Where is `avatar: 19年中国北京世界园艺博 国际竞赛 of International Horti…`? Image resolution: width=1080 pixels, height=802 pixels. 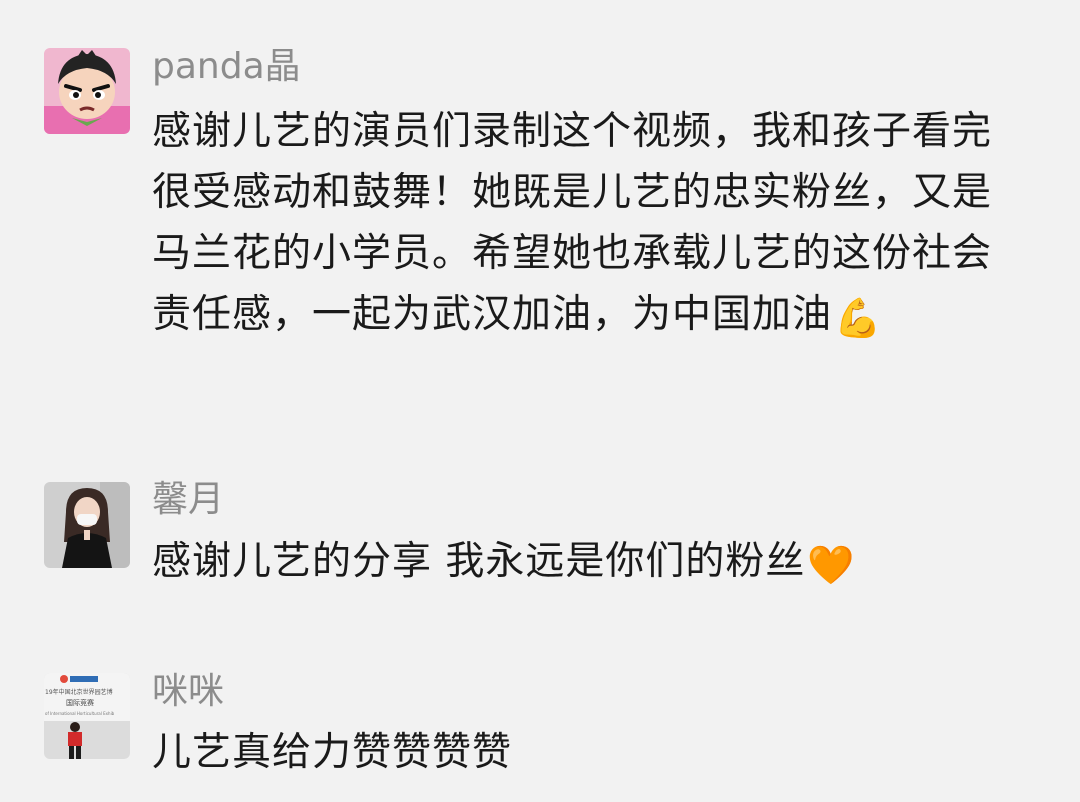 avatar: 19年中国北京世界园艺博 国际竞赛 of International Horti… is located at coordinates (87, 716).